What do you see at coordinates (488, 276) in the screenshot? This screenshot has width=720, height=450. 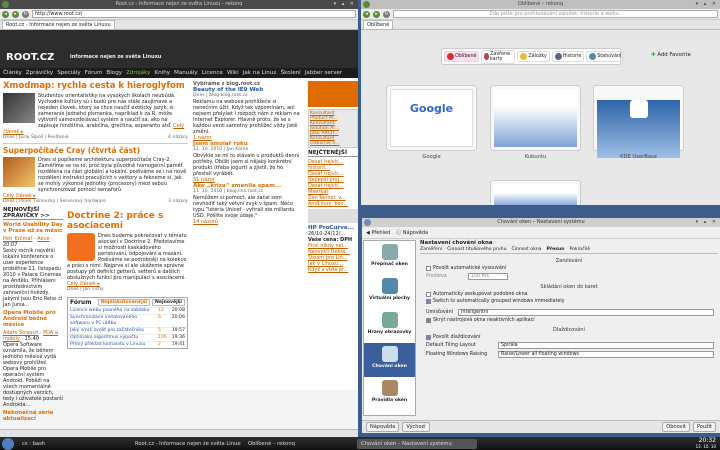 I see `delay-spinbox: 150 ms` at bounding box center [488, 276].